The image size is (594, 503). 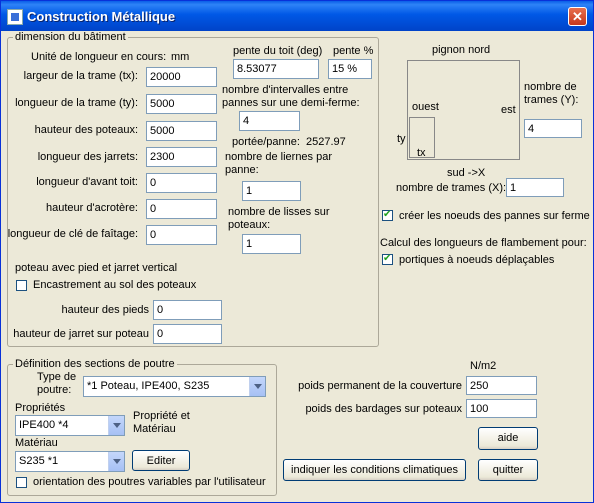 What do you see at coordinates (44, 425) in the screenshot?
I see `proprietes-value: IPE400 *4` at bounding box center [44, 425].